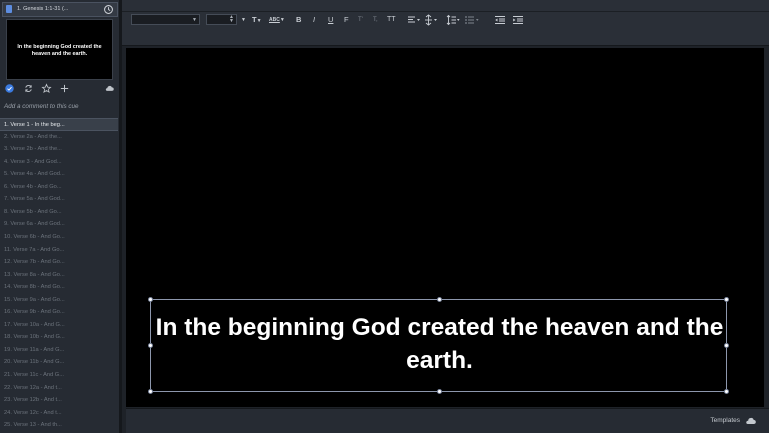  Describe the element at coordinates (447, 420) in the screenshot. I see `bottom-bar: Templates` at that location.